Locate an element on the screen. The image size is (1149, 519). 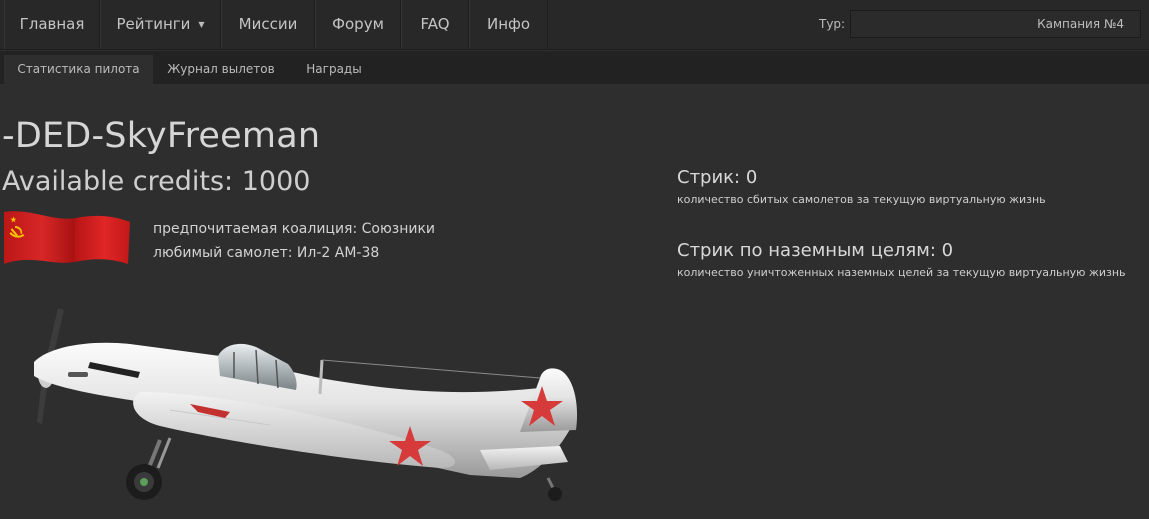
tab-sortie-log-label: Журнал вылетов is located at coordinates (221, 69).